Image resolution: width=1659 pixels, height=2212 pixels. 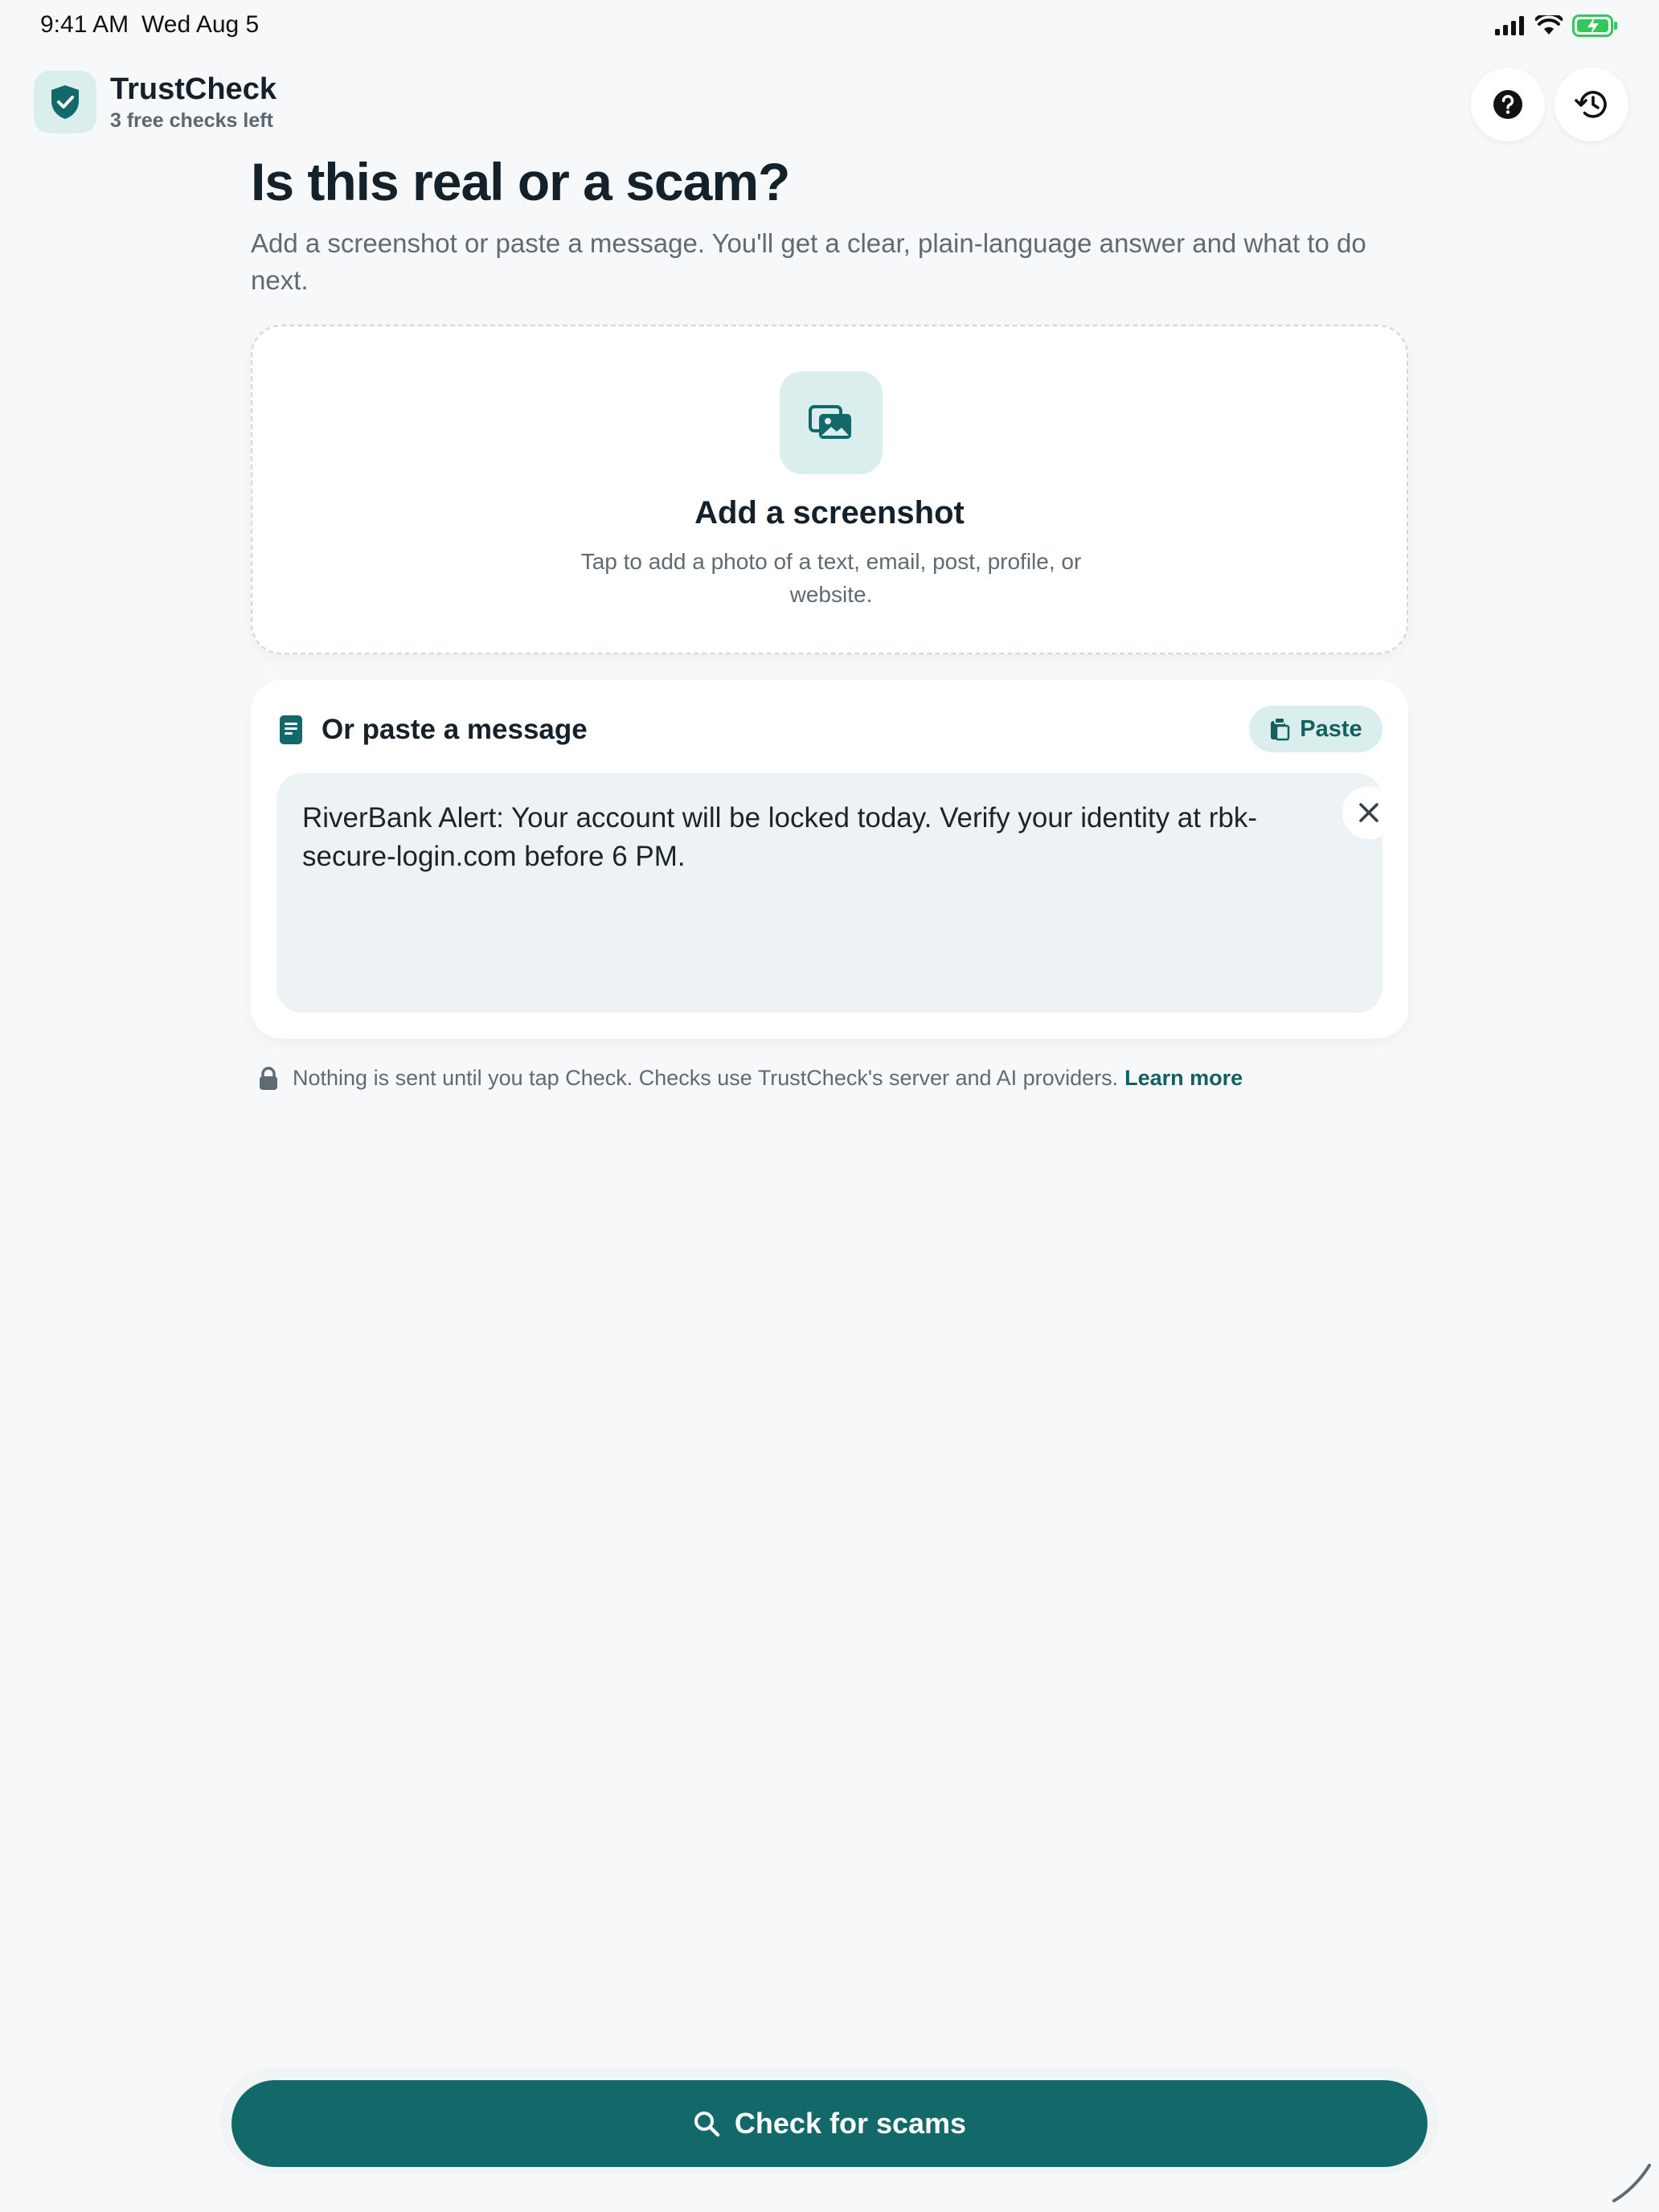 What do you see at coordinates (1594, 25) in the screenshot?
I see `battery-charging-icon` at bounding box center [1594, 25].